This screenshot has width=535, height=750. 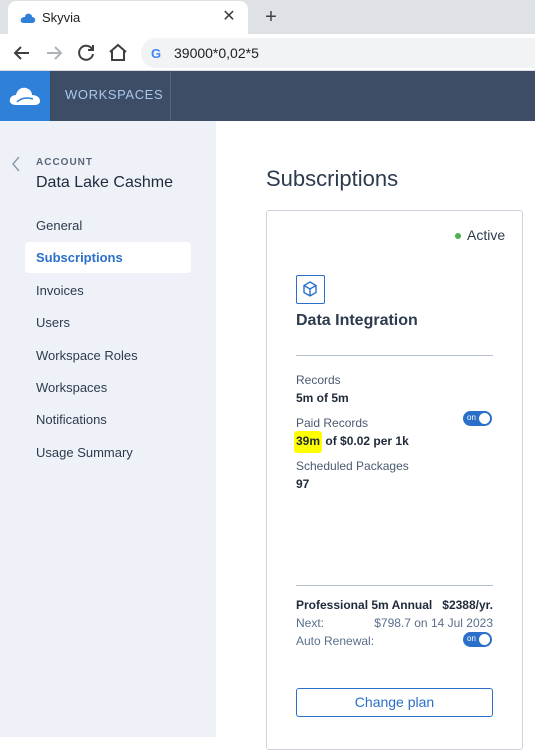 I want to click on browser-toolbar: G 39000*0,02*5, so click(x=267, y=52).